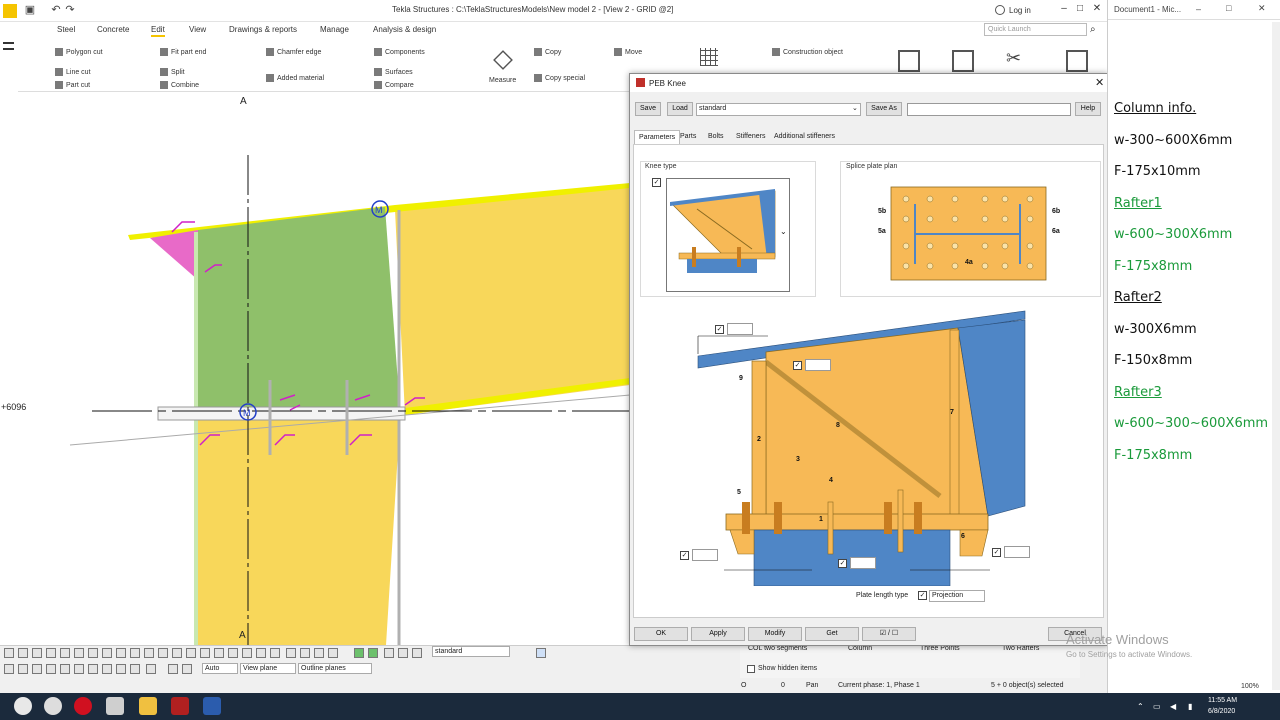  Describe the element at coordinates (79, 52) in the screenshot. I see `polygon-cut-button: Polygon cut` at that location.